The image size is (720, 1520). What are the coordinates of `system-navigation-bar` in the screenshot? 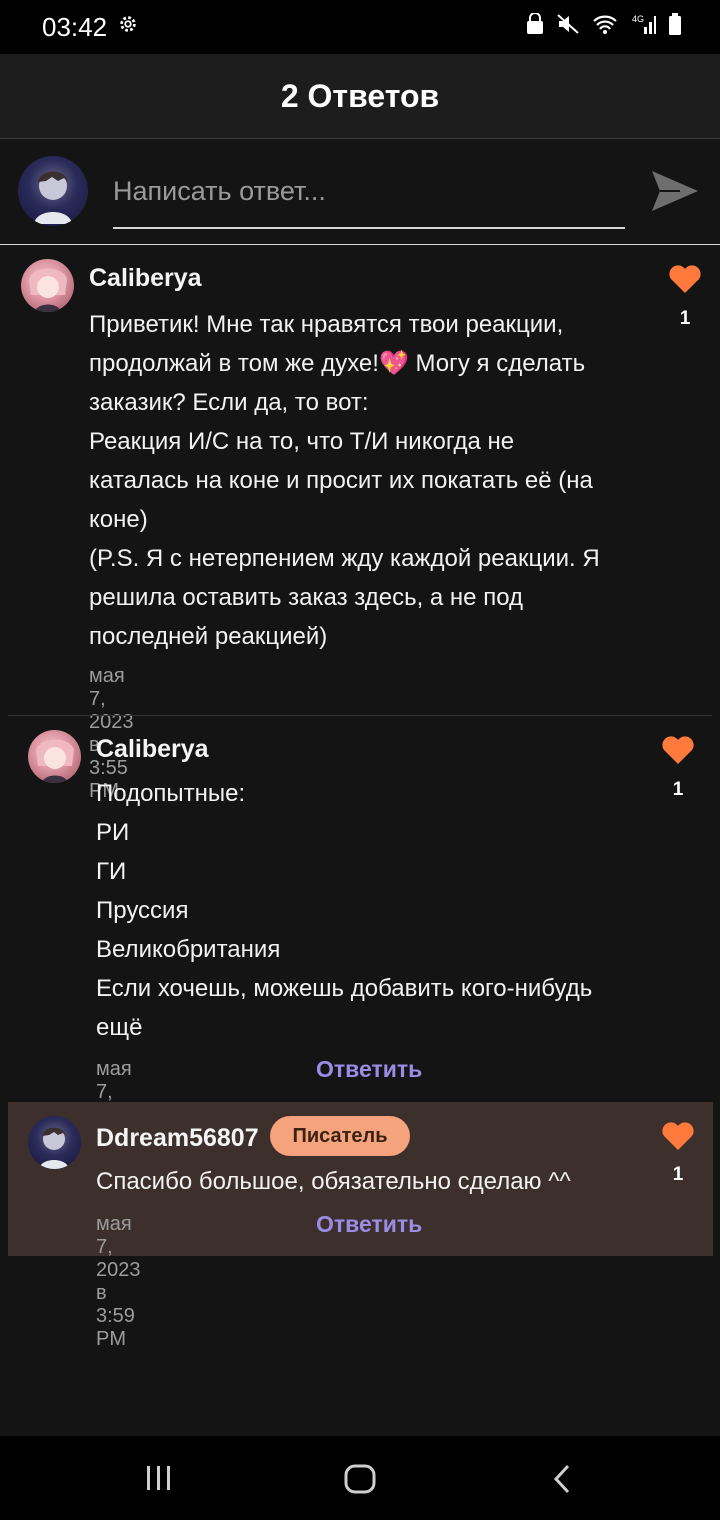 It's located at (360, 1478).